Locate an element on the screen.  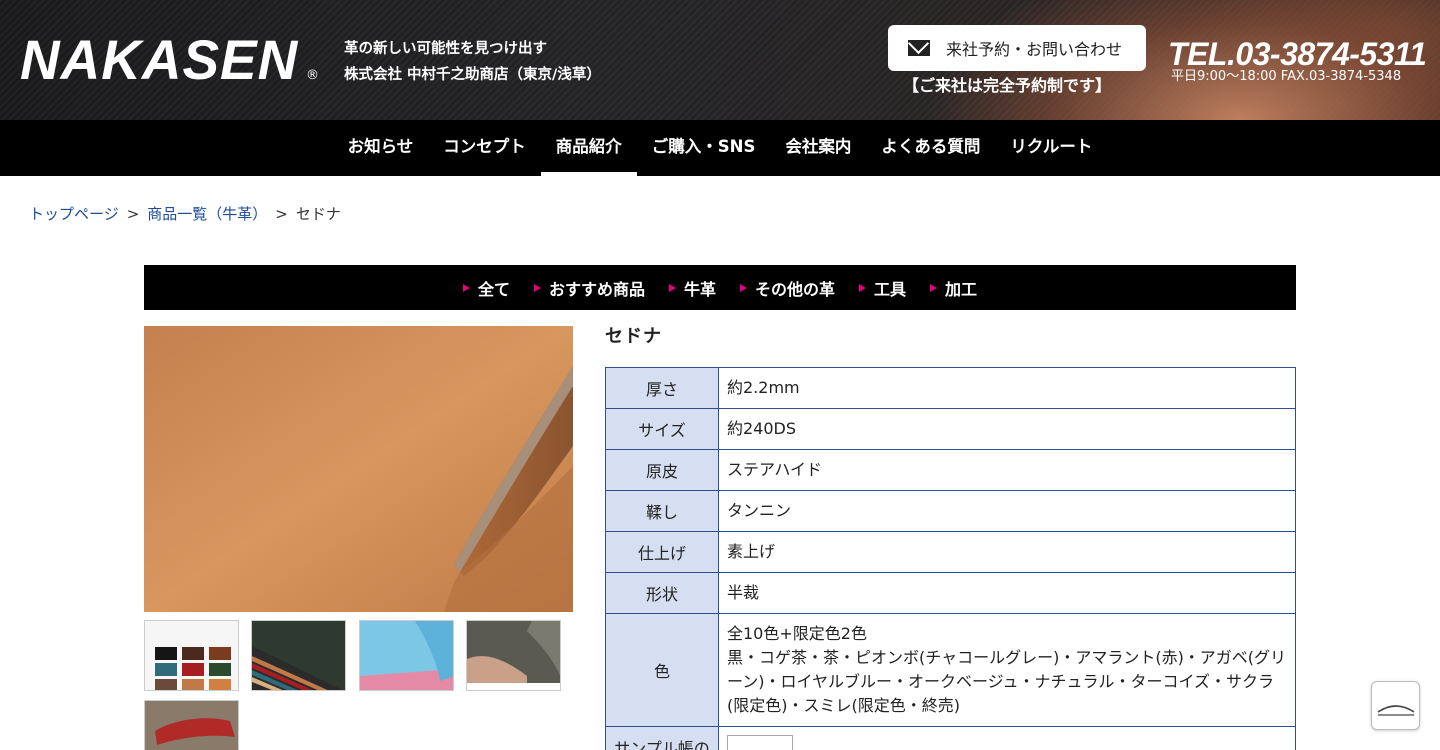
tagline: 革の新しい可能性を見つけ出す 株式会社 中村千之助商店（東京/浅草） is located at coordinates (472, 62).